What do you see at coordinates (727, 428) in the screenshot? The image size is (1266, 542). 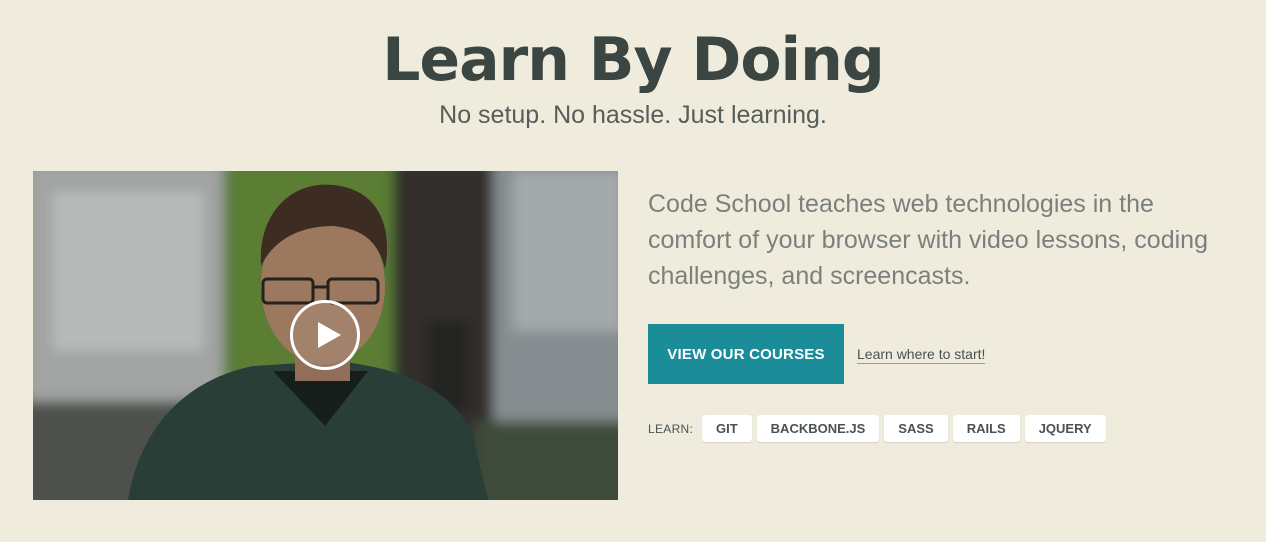 I see `tag-git: GIT` at bounding box center [727, 428].